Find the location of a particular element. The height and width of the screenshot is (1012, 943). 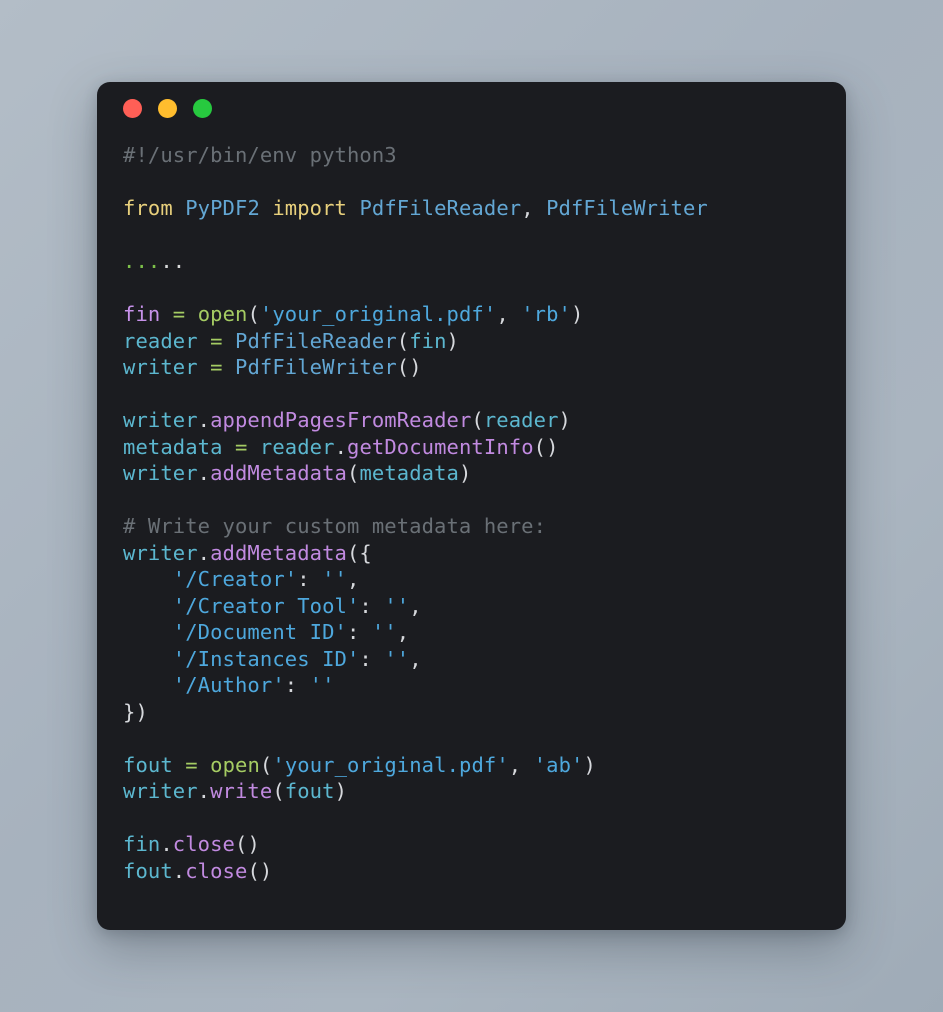

shebang-comment: #!/usr/bin/env python3 is located at coordinates (260, 155).